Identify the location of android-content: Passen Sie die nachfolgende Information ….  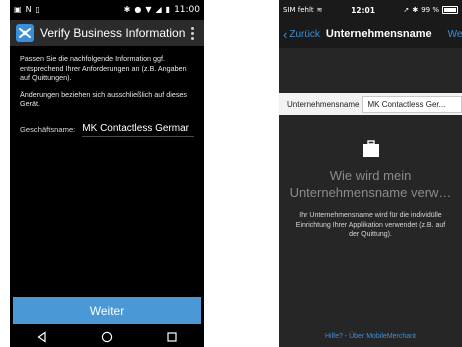
(107, 95).